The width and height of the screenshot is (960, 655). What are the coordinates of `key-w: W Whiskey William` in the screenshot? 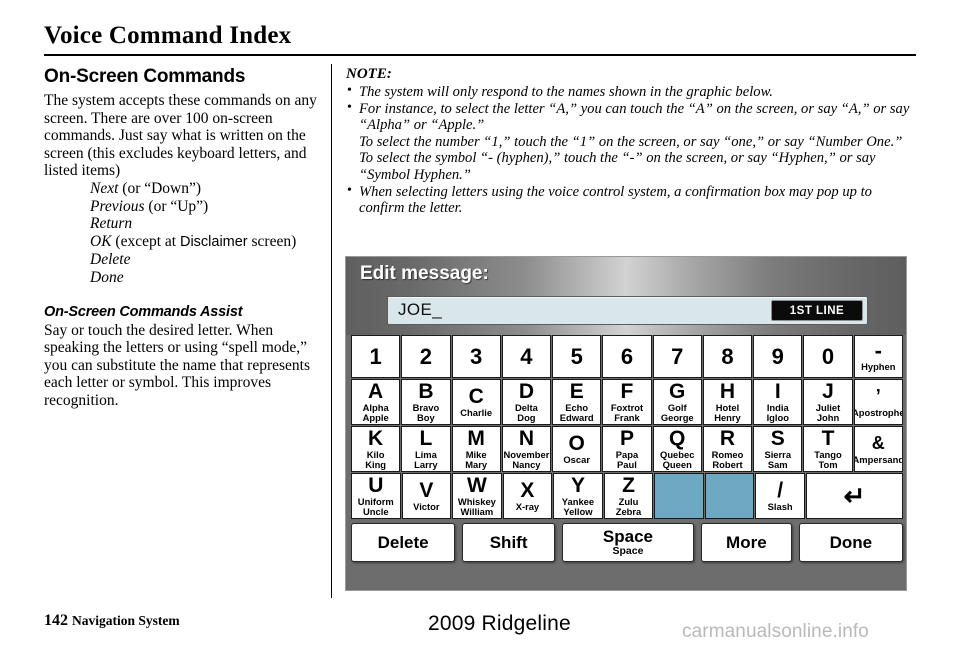 It's located at (477, 496).